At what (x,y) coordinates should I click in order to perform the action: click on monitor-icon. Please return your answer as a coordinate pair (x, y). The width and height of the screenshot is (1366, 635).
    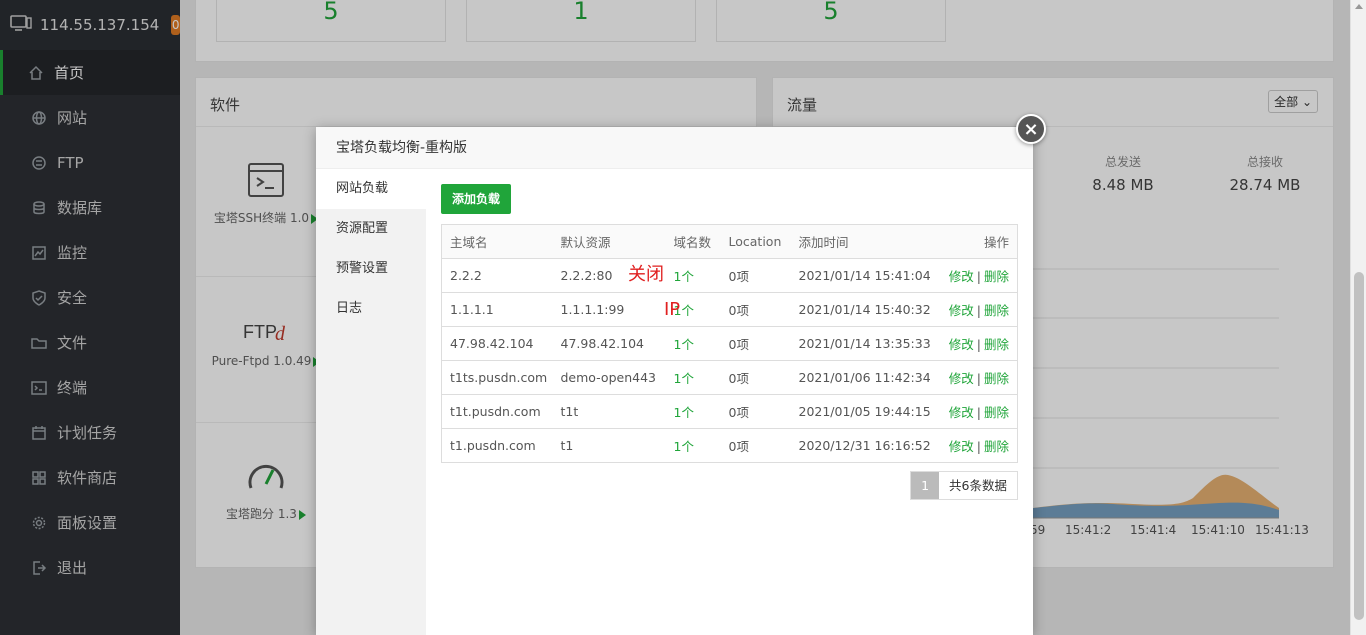
    Looking at the image, I should click on (21, 25).